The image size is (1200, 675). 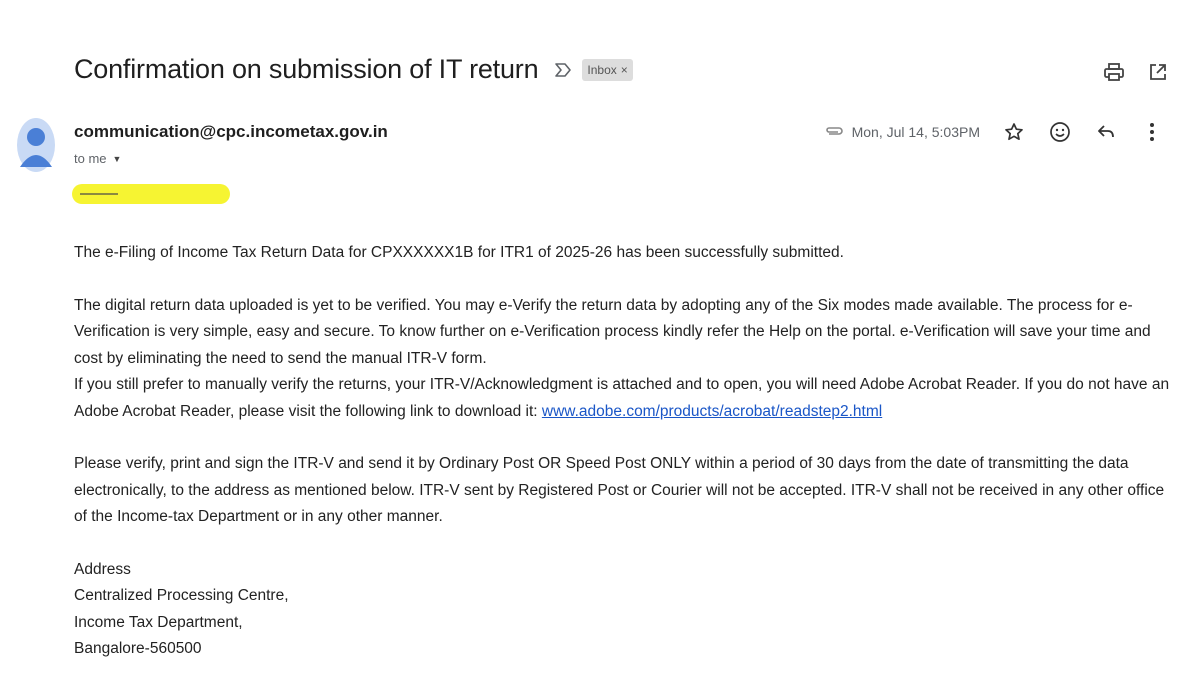 I want to click on remove-label-button: ×, so click(x=624, y=70).